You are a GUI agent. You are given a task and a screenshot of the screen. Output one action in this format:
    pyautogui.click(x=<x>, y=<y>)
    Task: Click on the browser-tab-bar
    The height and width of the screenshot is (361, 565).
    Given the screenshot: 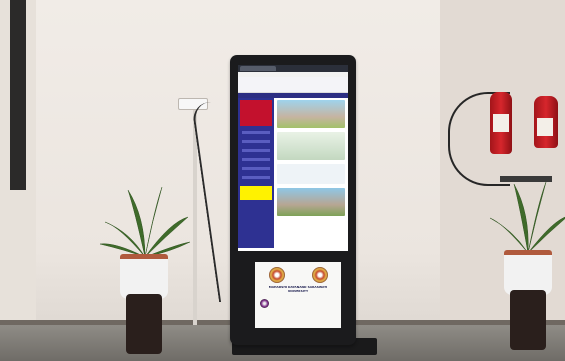 What is the action you would take?
    pyautogui.click(x=293, y=68)
    